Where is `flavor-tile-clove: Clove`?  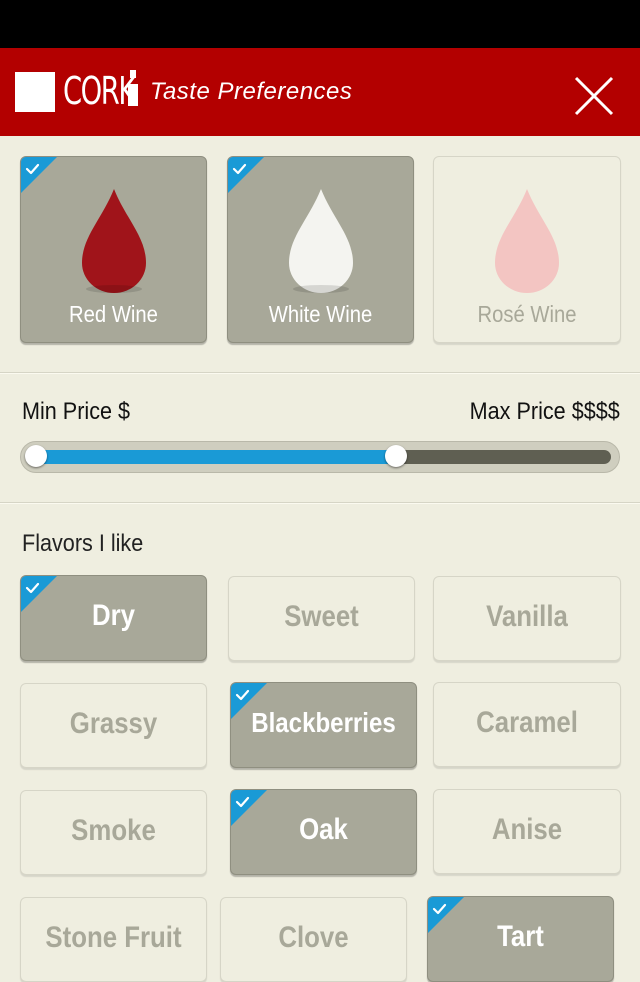
flavor-tile-clove: Clove is located at coordinates (313, 939).